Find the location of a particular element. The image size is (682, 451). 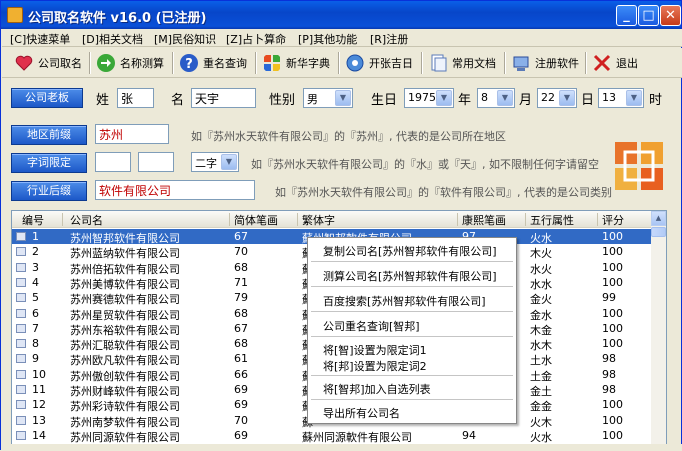

close-x-icon is located at coordinates (602, 63).